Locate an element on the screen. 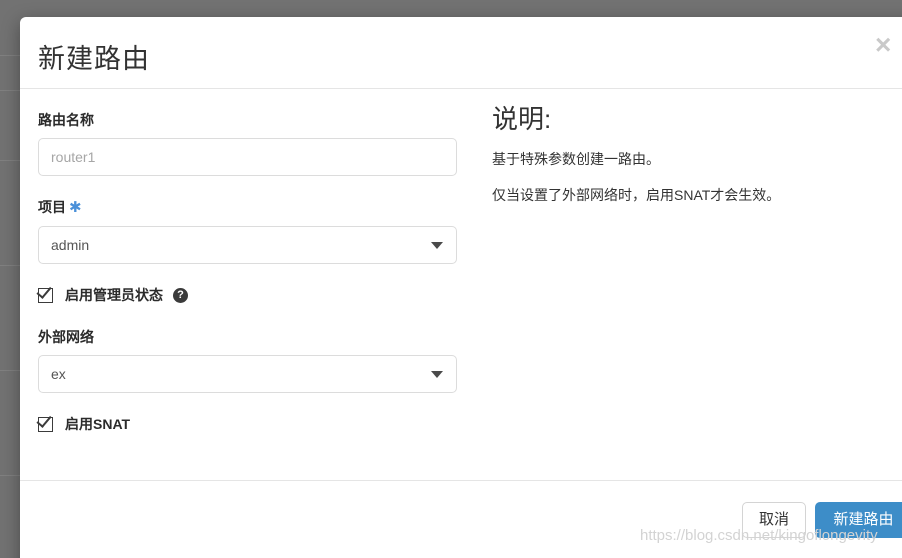  admin-state-label: 启用管理员状态 is located at coordinates (114, 295).